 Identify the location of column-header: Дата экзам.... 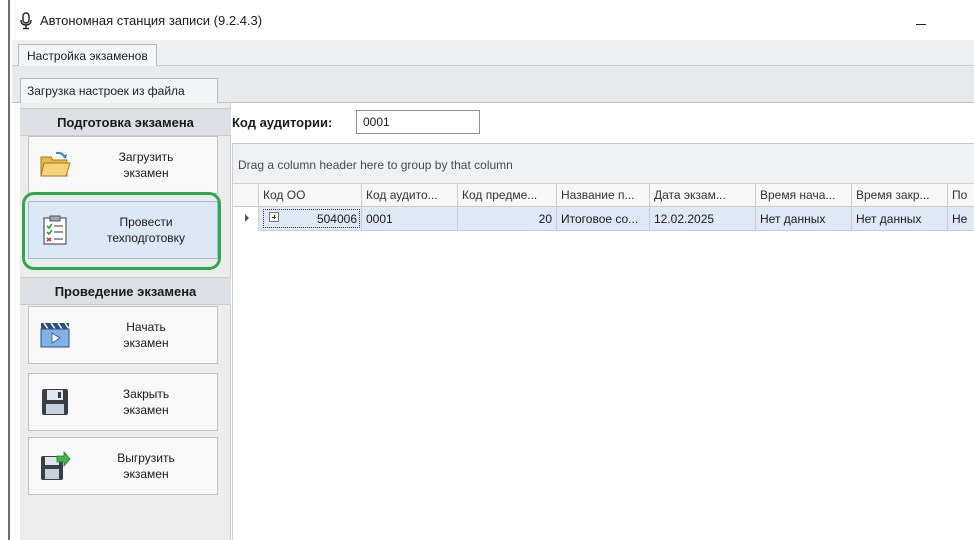
(703, 195).